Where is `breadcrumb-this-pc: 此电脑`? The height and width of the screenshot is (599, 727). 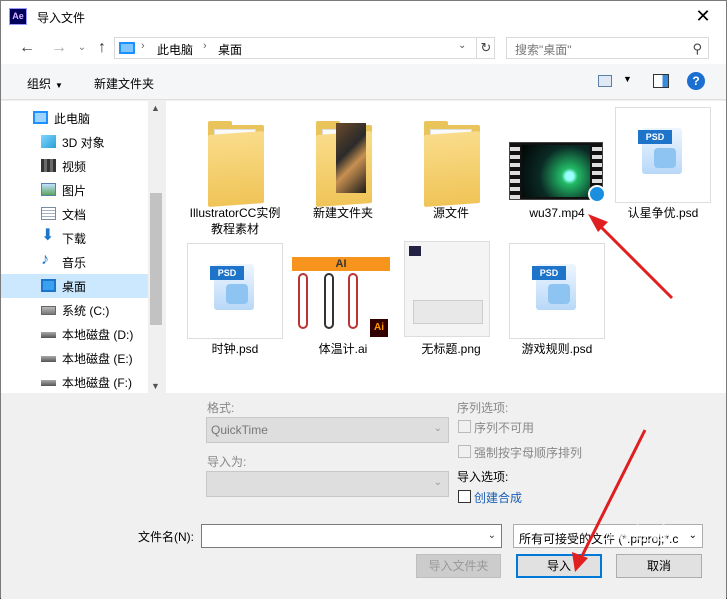
breadcrumb-this-pc: 此电脑 is located at coordinates (175, 49).